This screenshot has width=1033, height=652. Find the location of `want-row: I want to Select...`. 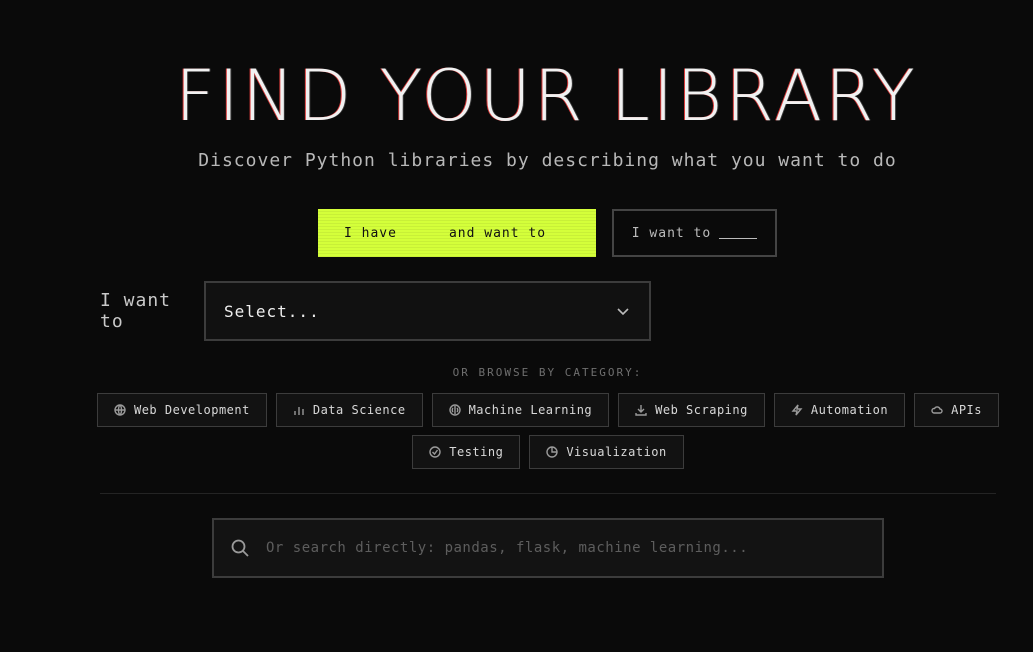

want-row: I want to Select... is located at coordinates (375, 311).